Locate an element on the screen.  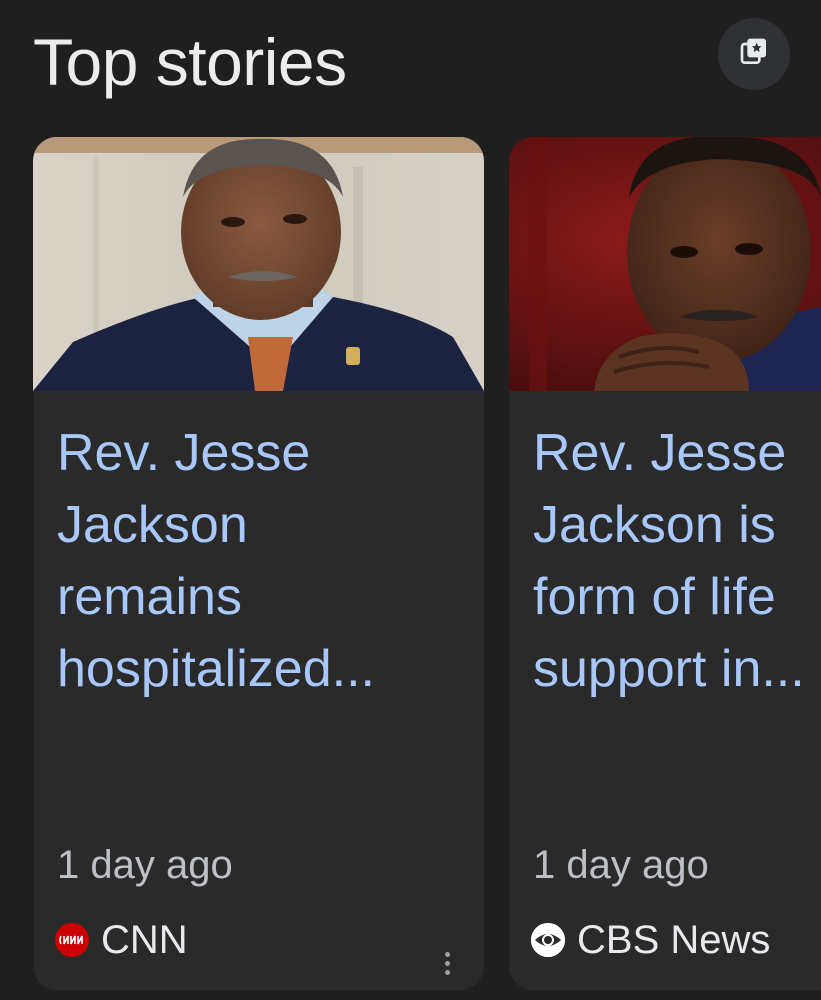
story-source: CNN is located at coordinates (121, 940).